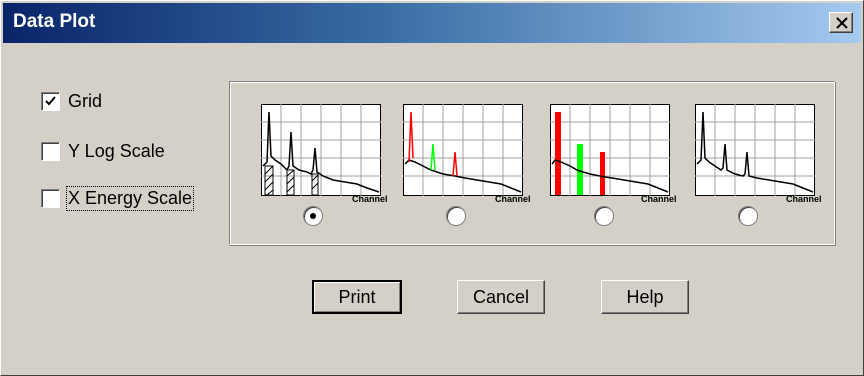  Describe the element at coordinates (85, 100) in the screenshot. I see `grid-label: Grid` at that location.